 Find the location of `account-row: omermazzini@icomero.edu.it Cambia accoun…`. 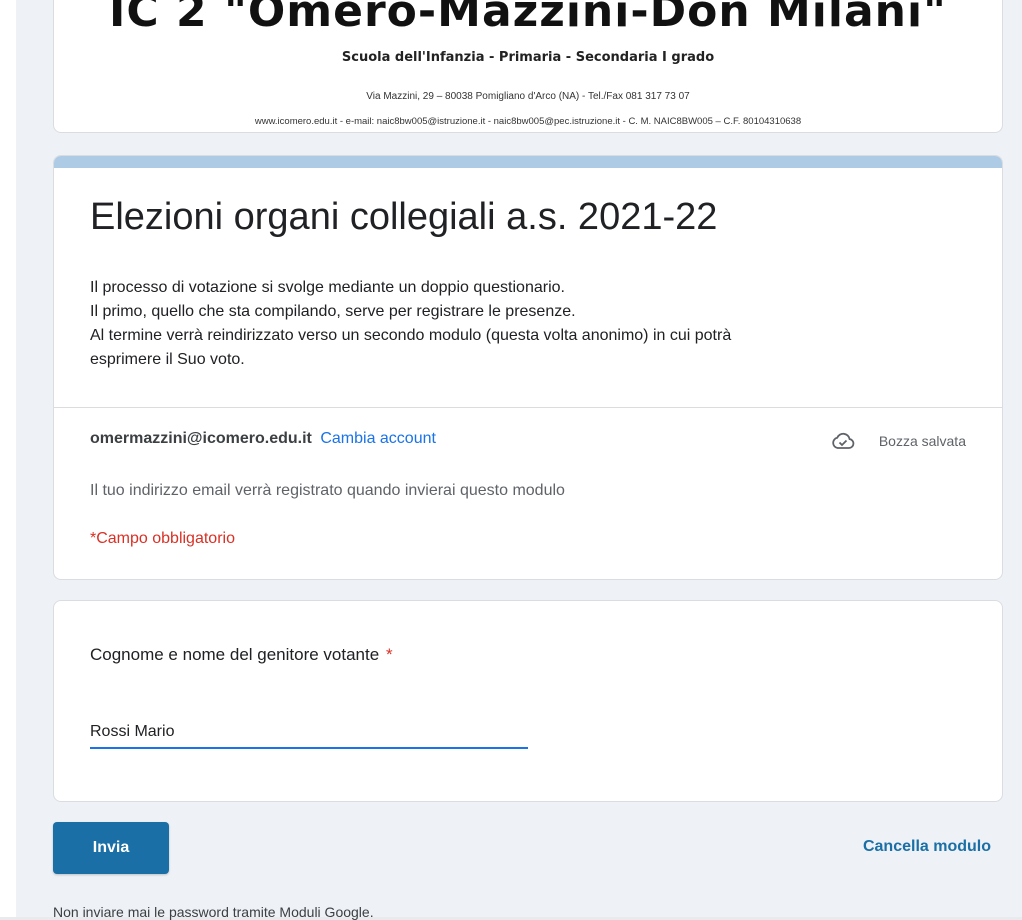

account-row: omermazzini@icomero.edu.it Cambia accoun… is located at coordinates (263, 439).